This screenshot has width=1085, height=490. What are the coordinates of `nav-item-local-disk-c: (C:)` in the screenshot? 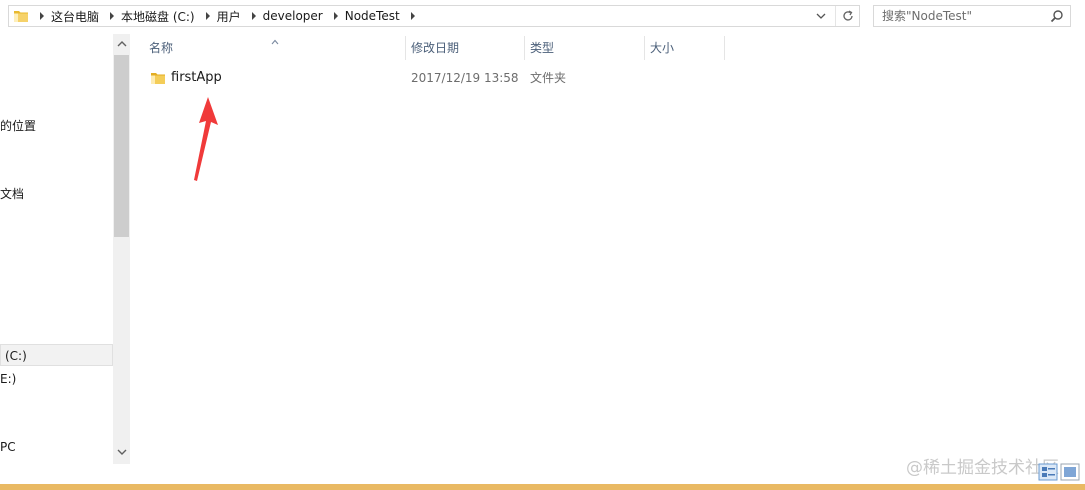 It's located at (56, 355).